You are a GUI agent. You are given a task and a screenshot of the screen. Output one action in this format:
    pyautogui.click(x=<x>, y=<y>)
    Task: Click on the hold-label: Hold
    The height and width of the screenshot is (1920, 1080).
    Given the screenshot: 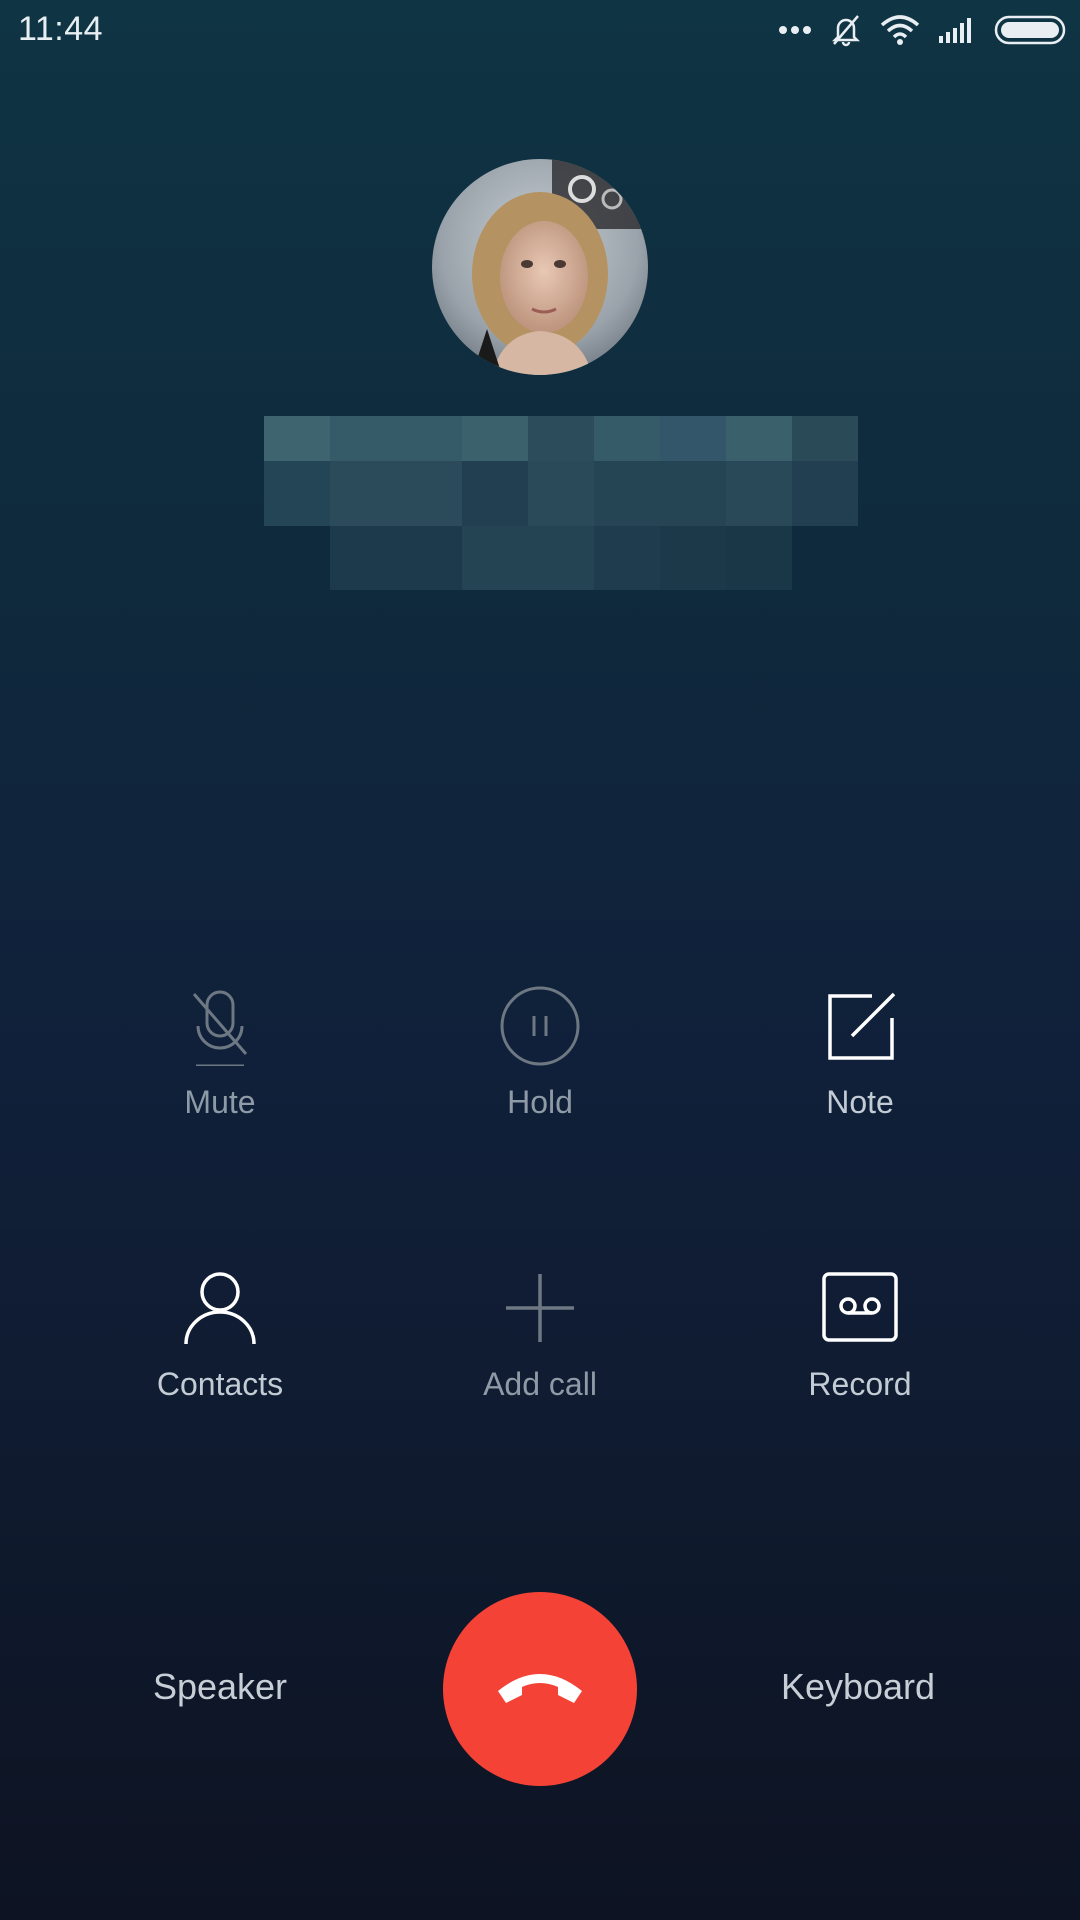 What is the action you would take?
    pyautogui.click(x=540, y=1102)
    